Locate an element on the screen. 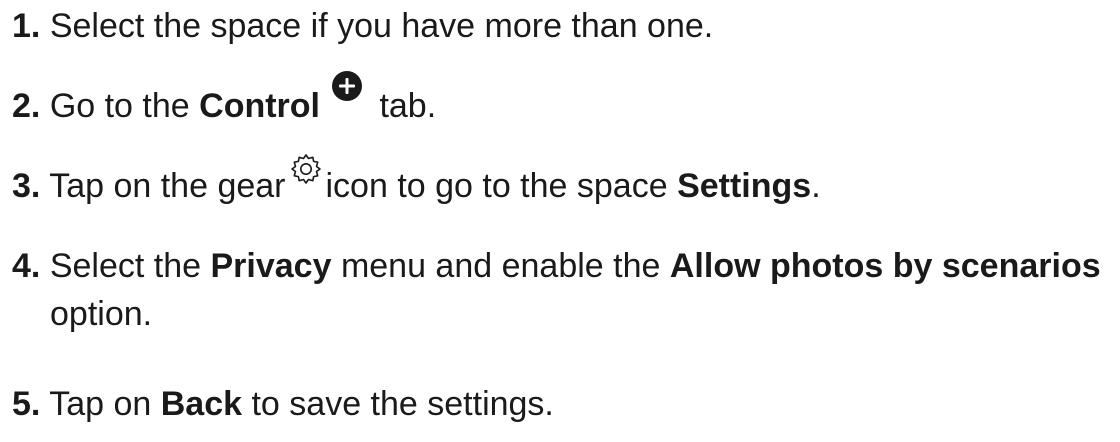 This screenshot has height=442, width=1120. settings-label: Settings is located at coordinates (744, 186).